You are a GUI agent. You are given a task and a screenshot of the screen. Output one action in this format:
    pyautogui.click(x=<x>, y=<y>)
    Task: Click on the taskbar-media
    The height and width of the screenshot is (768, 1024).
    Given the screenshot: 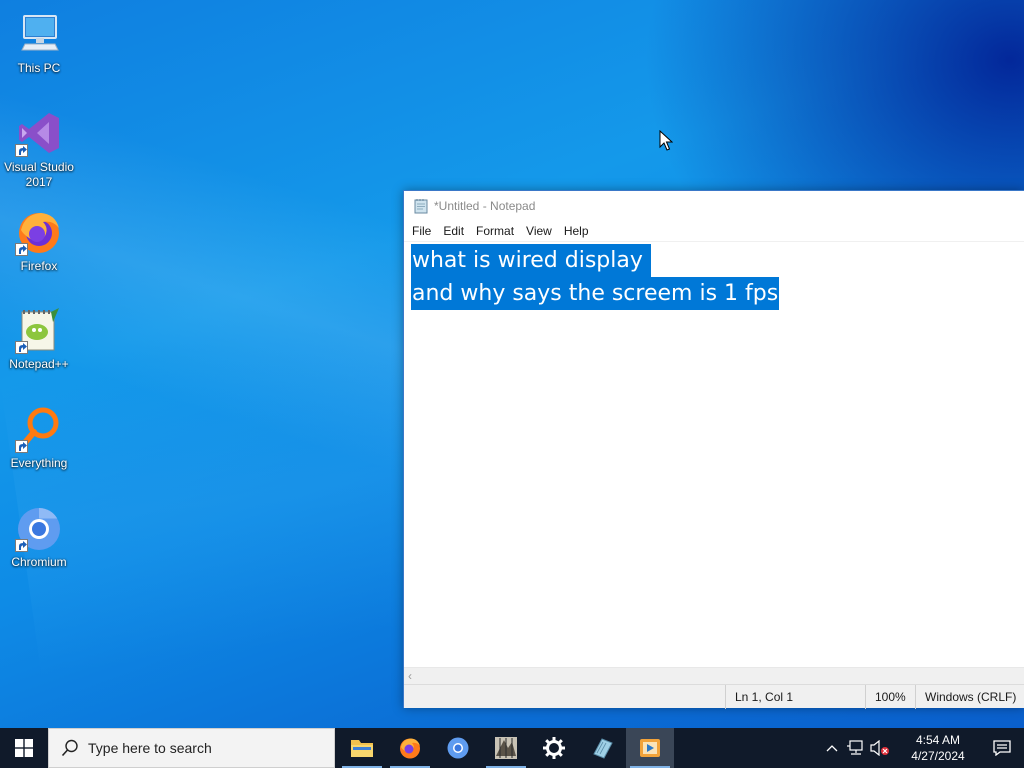 What is the action you would take?
    pyautogui.click(x=650, y=748)
    